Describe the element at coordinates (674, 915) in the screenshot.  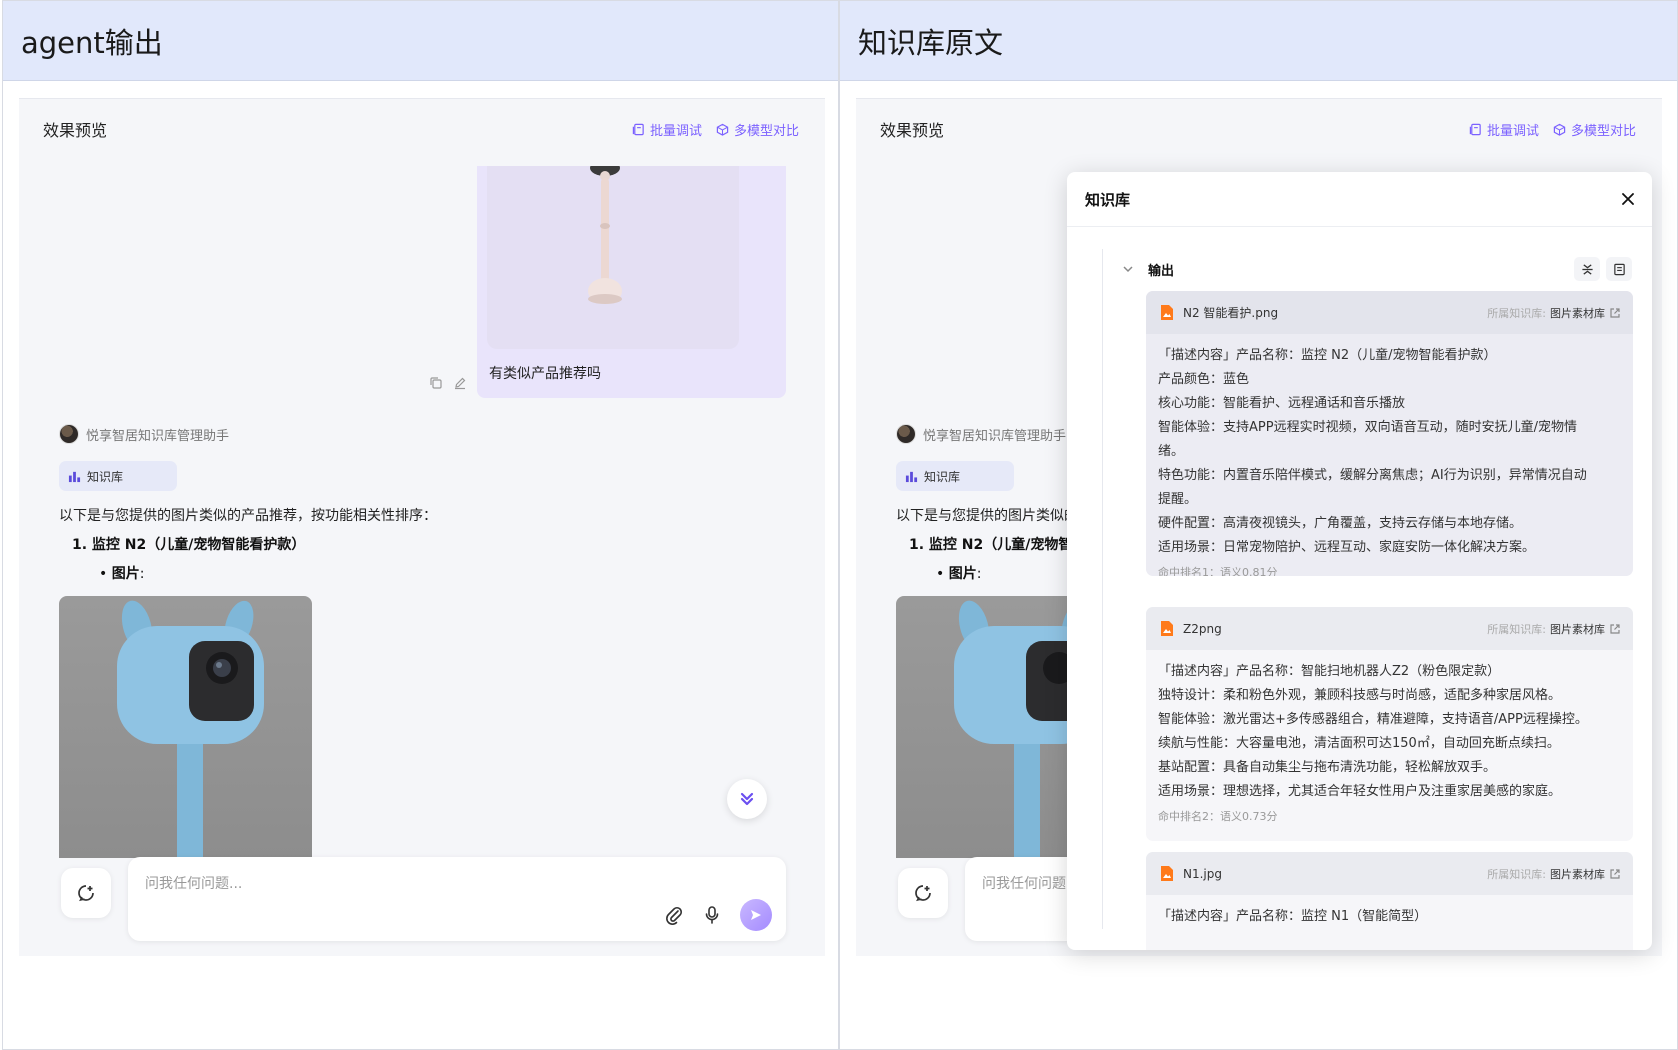
I see `attachment-icon` at that location.